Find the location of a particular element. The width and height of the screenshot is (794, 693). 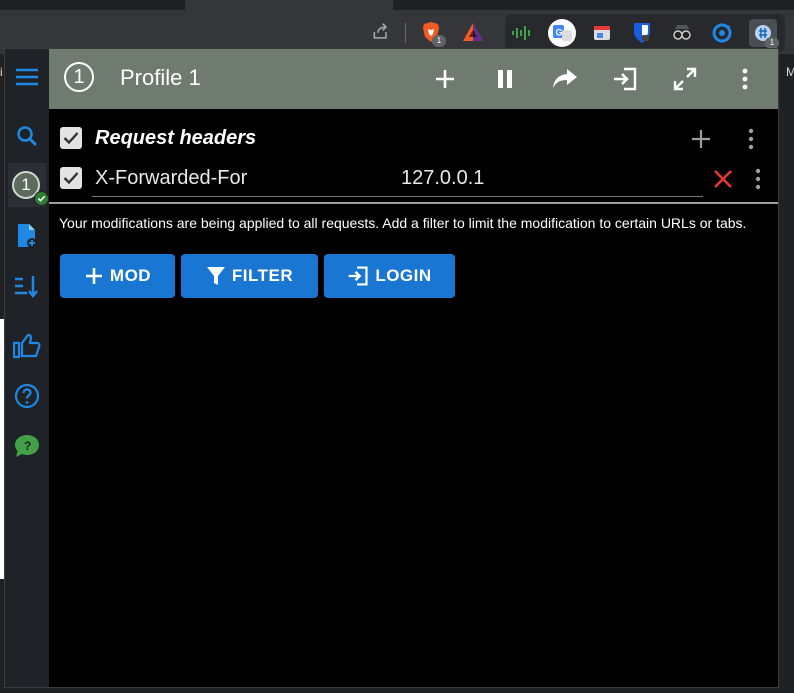

refresh-extension-icon is located at coordinates (722, 33).